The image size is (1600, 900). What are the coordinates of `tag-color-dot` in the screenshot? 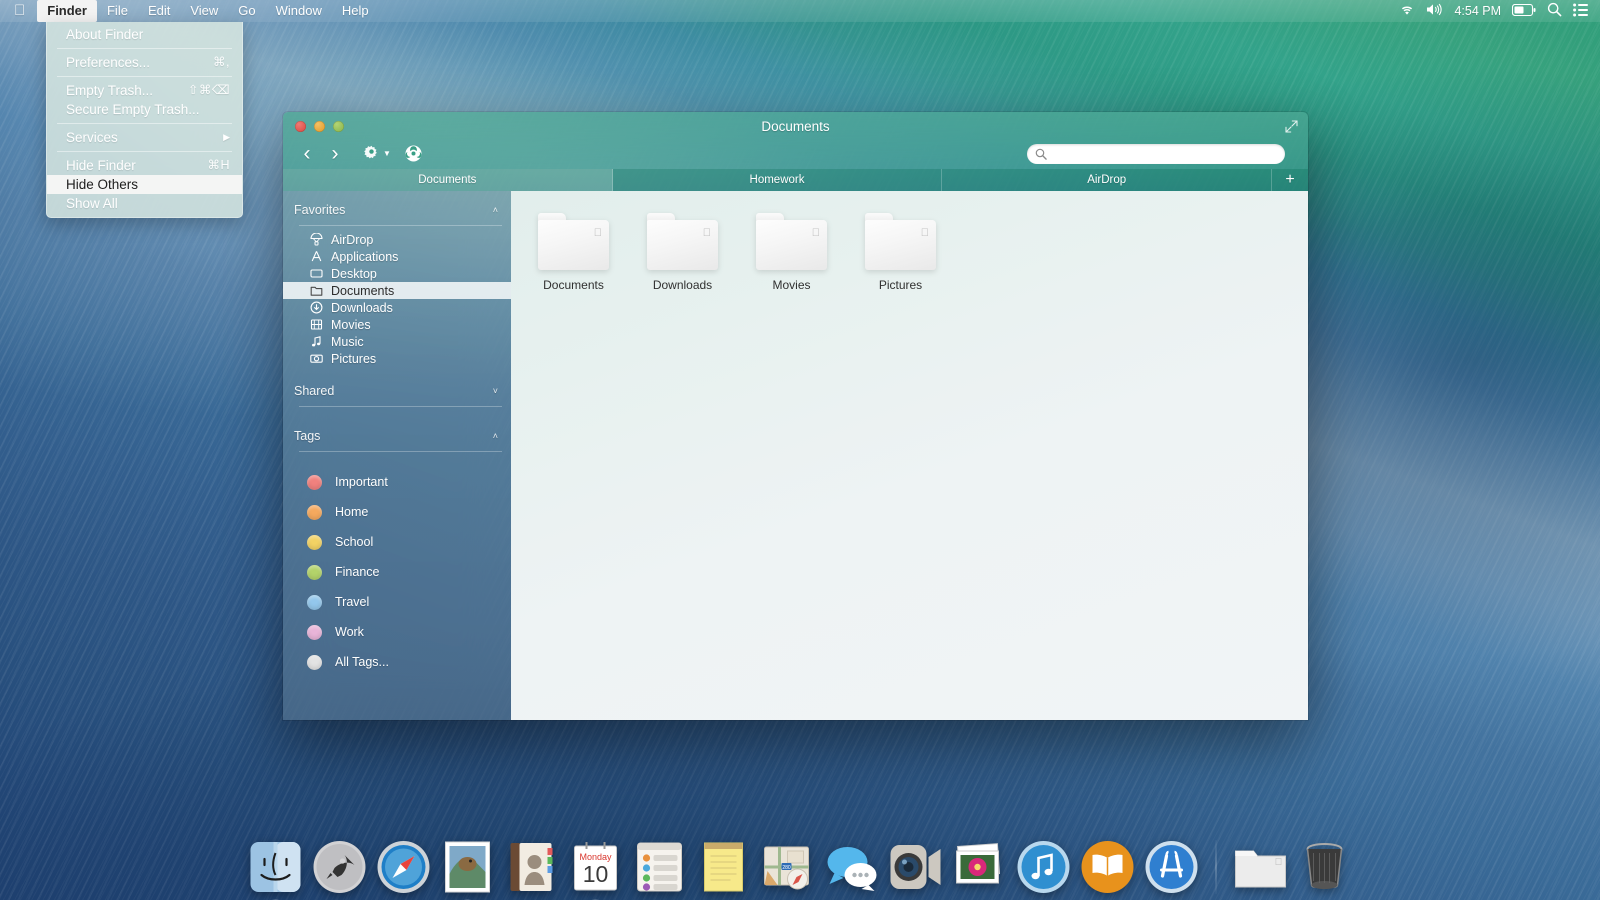 It's located at (314, 602).